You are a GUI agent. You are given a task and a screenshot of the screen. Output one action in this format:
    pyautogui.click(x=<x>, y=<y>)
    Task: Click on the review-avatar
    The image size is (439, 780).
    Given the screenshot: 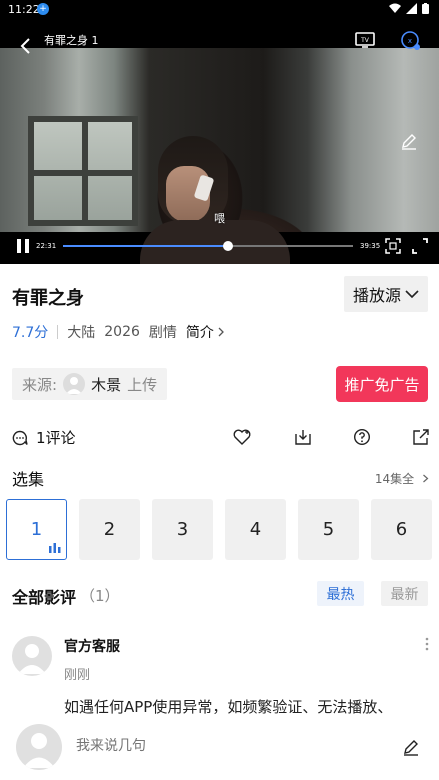 What is the action you would take?
    pyautogui.click(x=32, y=656)
    